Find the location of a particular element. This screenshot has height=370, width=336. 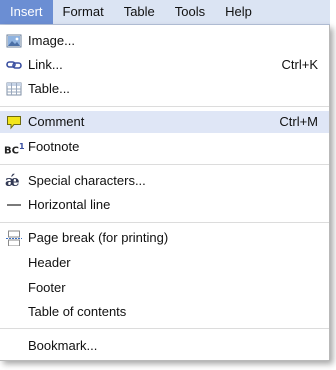

footnote-icon: BC1 is located at coordinates (14, 149).